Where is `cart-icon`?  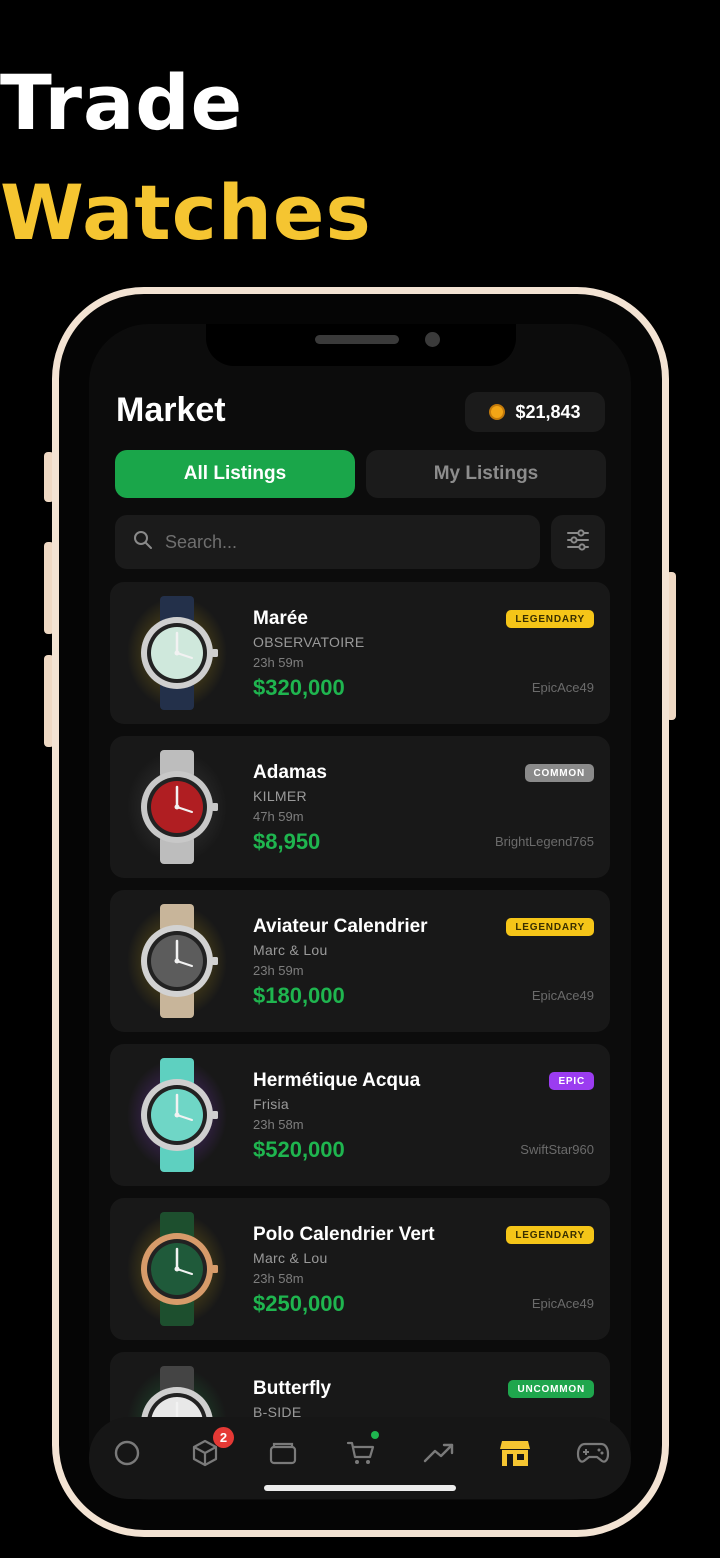
cart-icon is located at coordinates (361, 1455).